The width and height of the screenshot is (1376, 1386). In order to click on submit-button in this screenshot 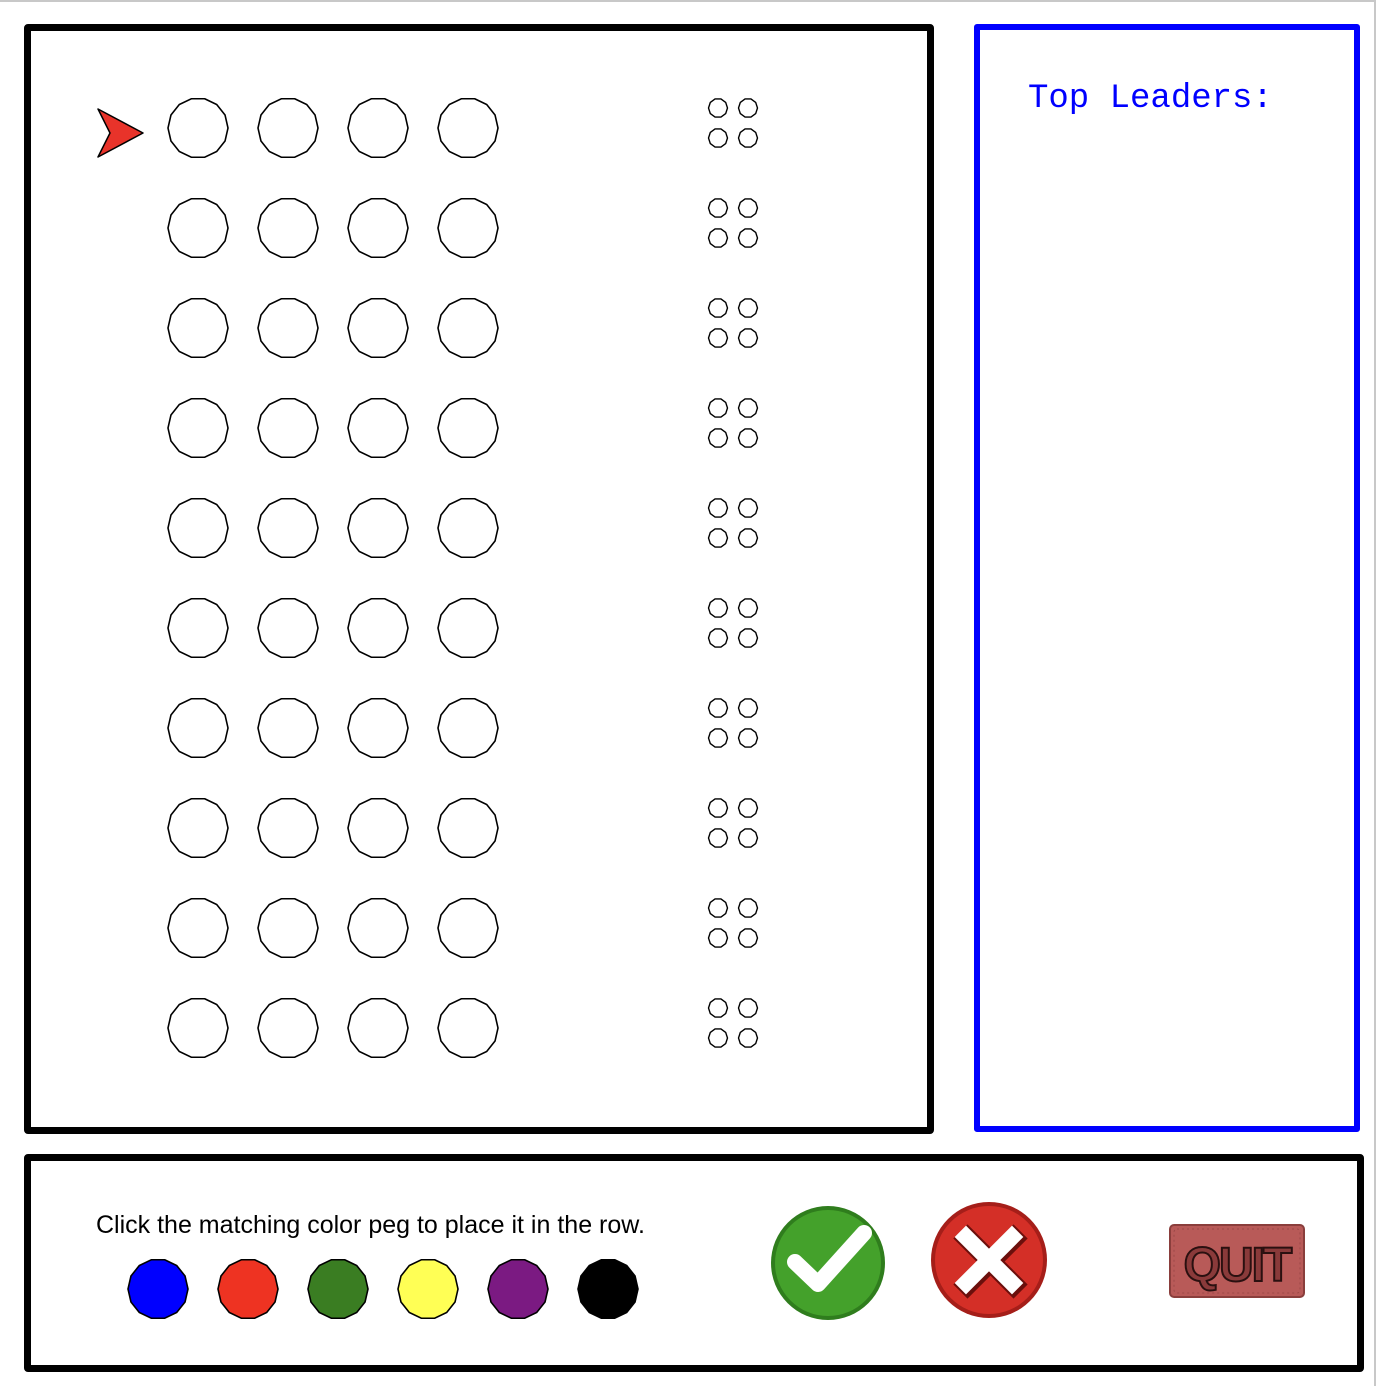, I will do `click(828, 1263)`.